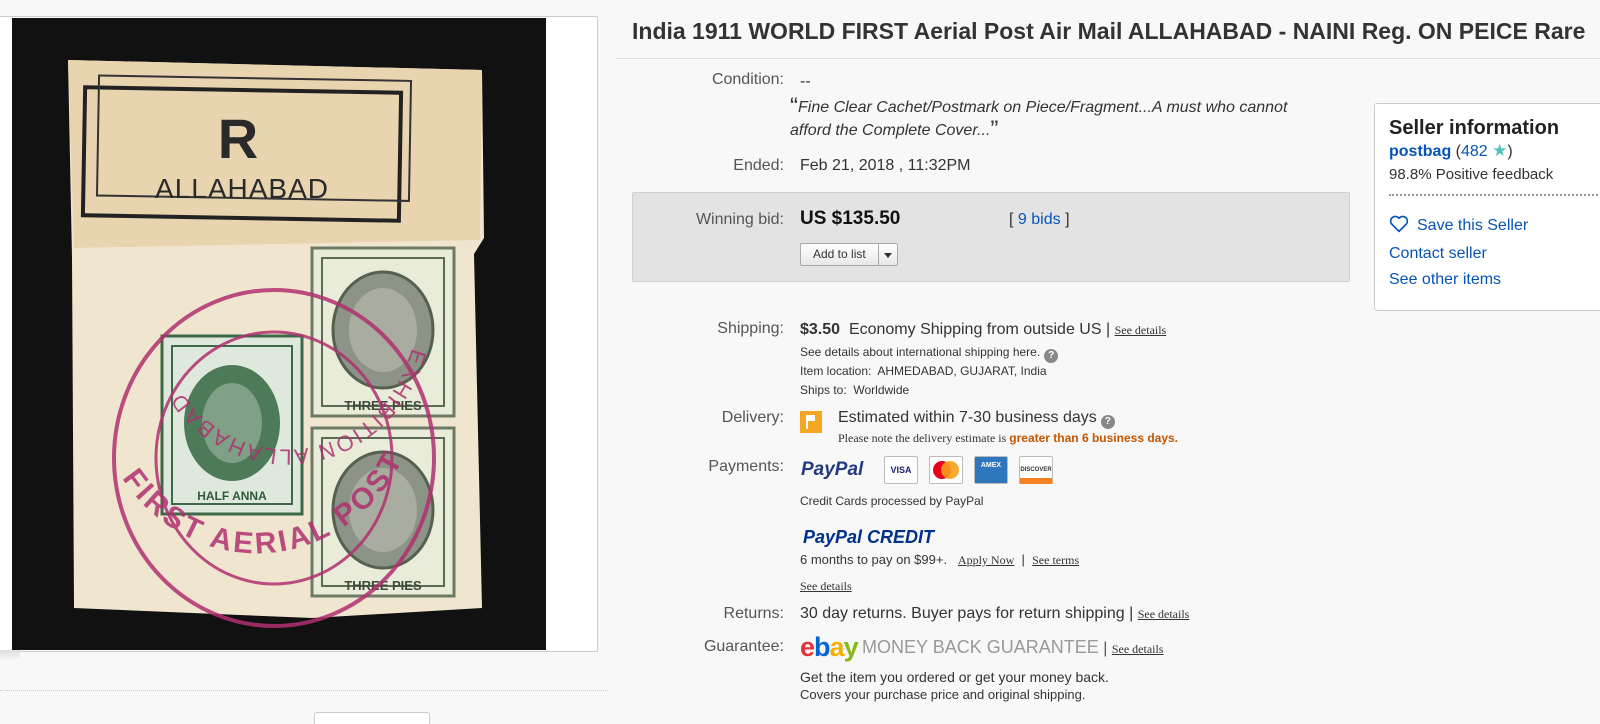 This screenshot has height=724, width=1600. What do you see at coordinates (962, 371) in the screenshot?
I see `item-location-value: AHMEDABAD, GUJARAT, India` at bounding box center [962, 371].